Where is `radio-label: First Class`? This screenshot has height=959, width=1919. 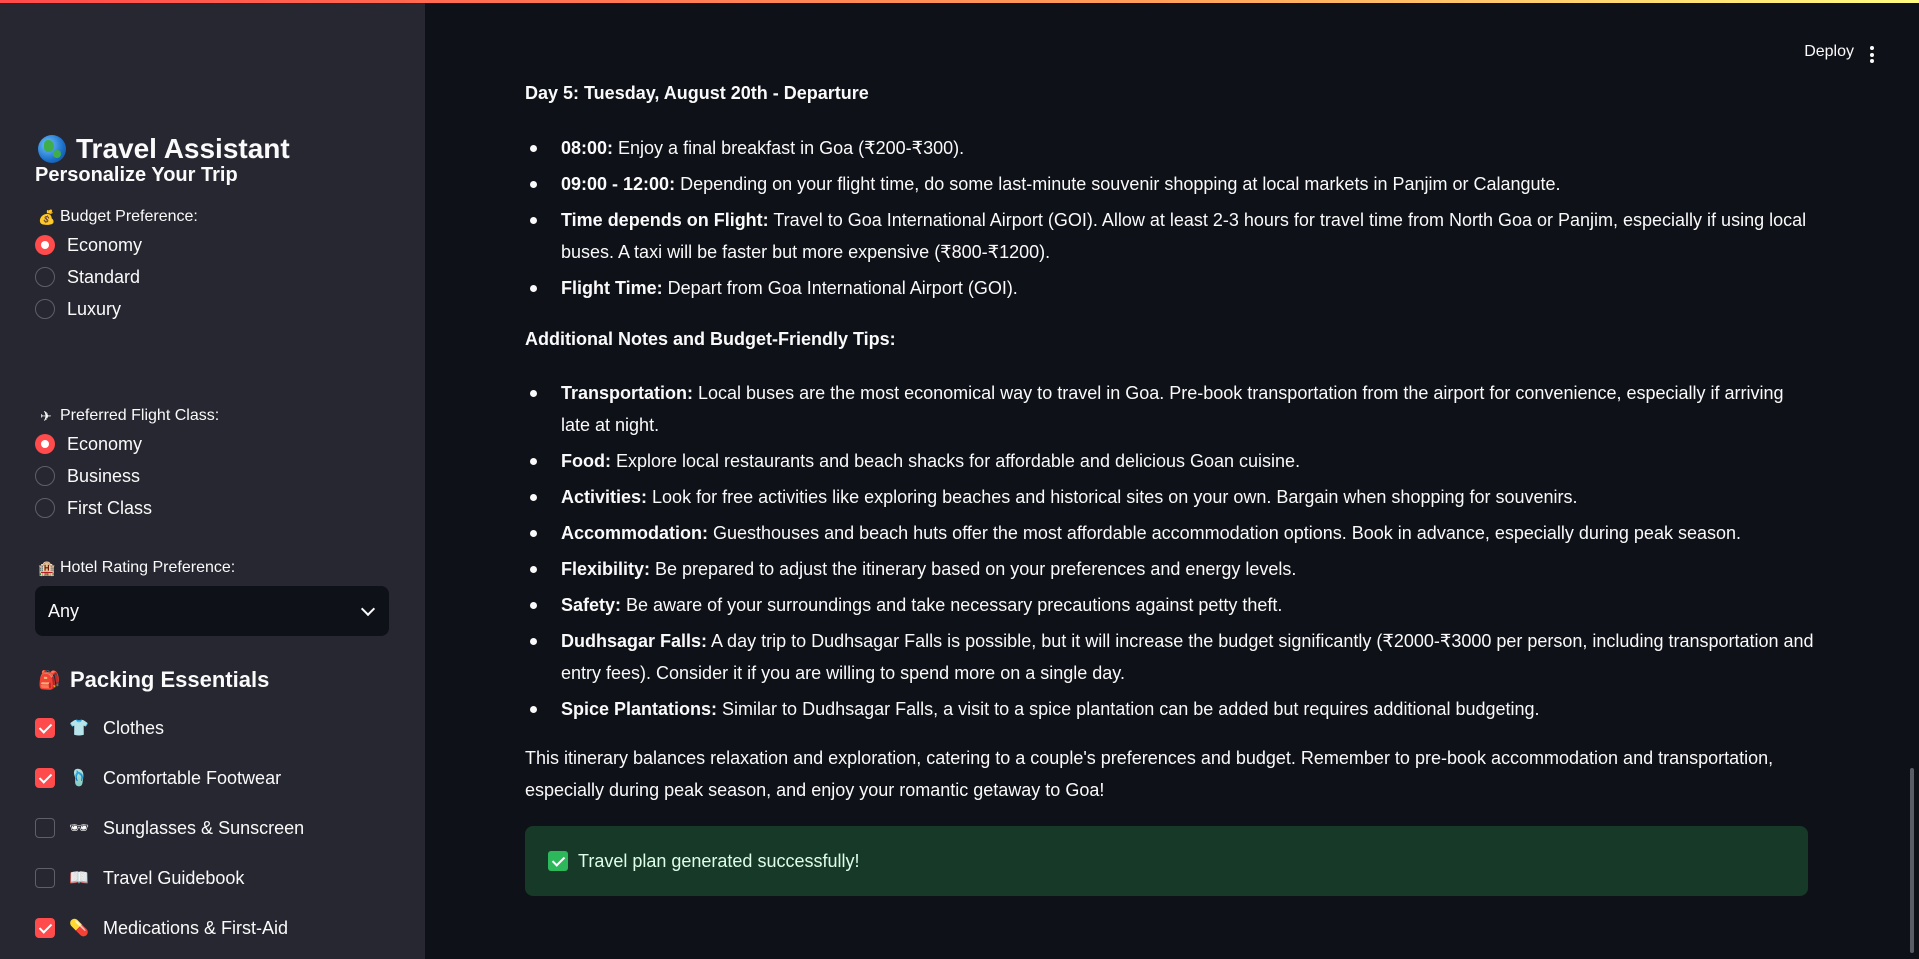 radio-label: First Class is located at coordinates (109, 507).